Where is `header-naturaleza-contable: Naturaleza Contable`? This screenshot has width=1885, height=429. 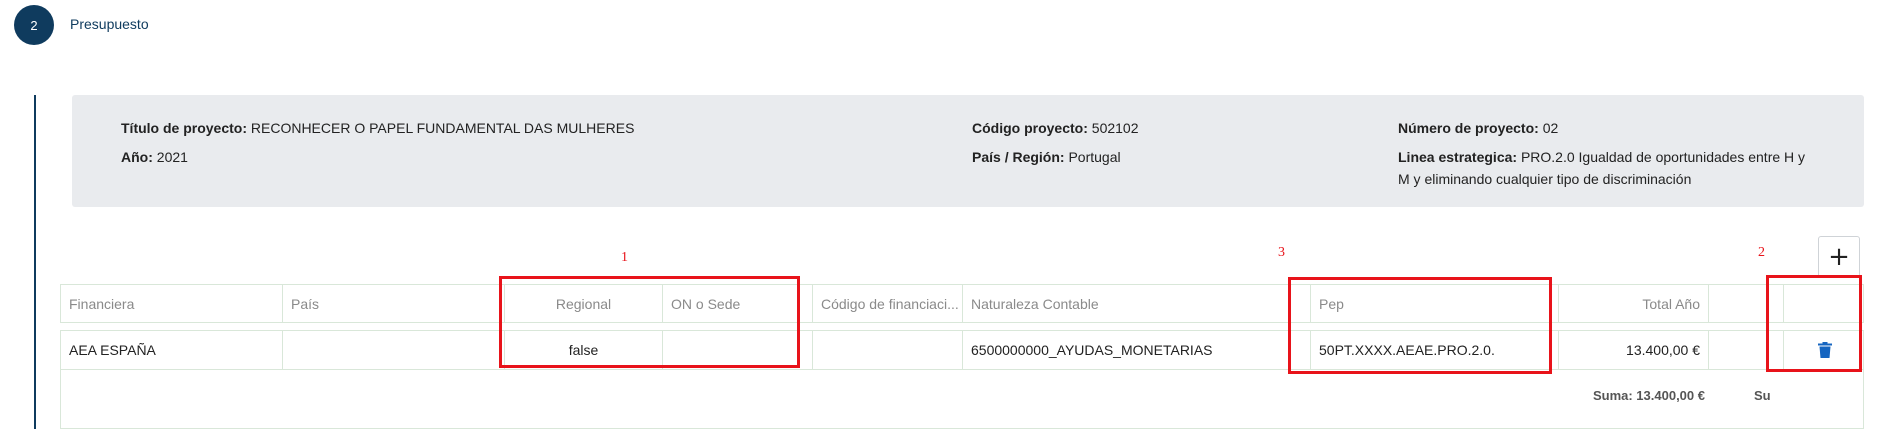
header-naturaleza-contable: Naturaleza Contable is located at coordinates (1137, 303).